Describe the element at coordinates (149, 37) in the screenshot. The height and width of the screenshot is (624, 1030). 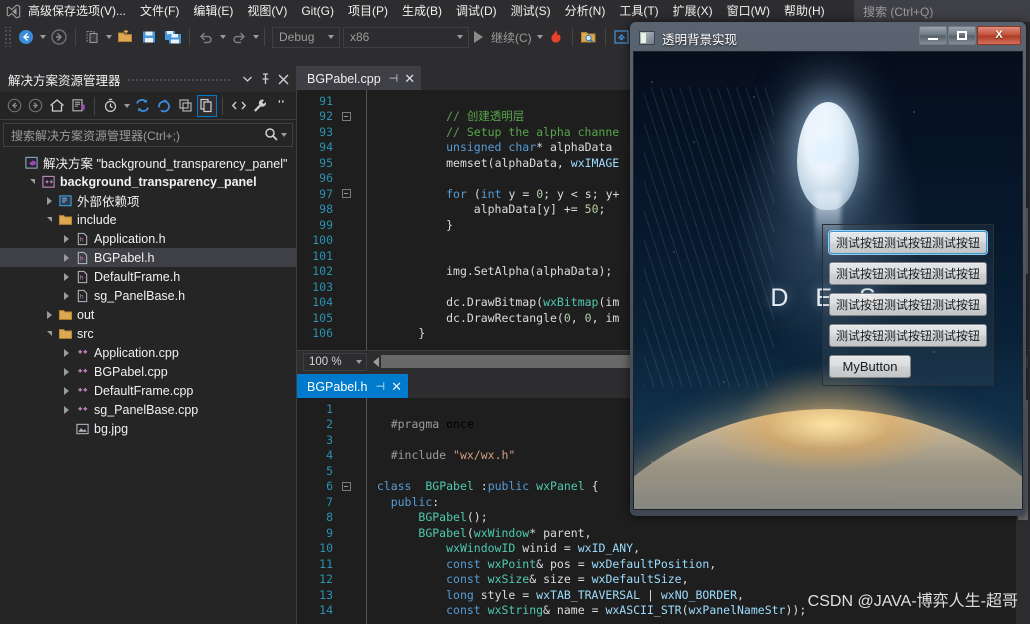
I see `save-button` at that location.